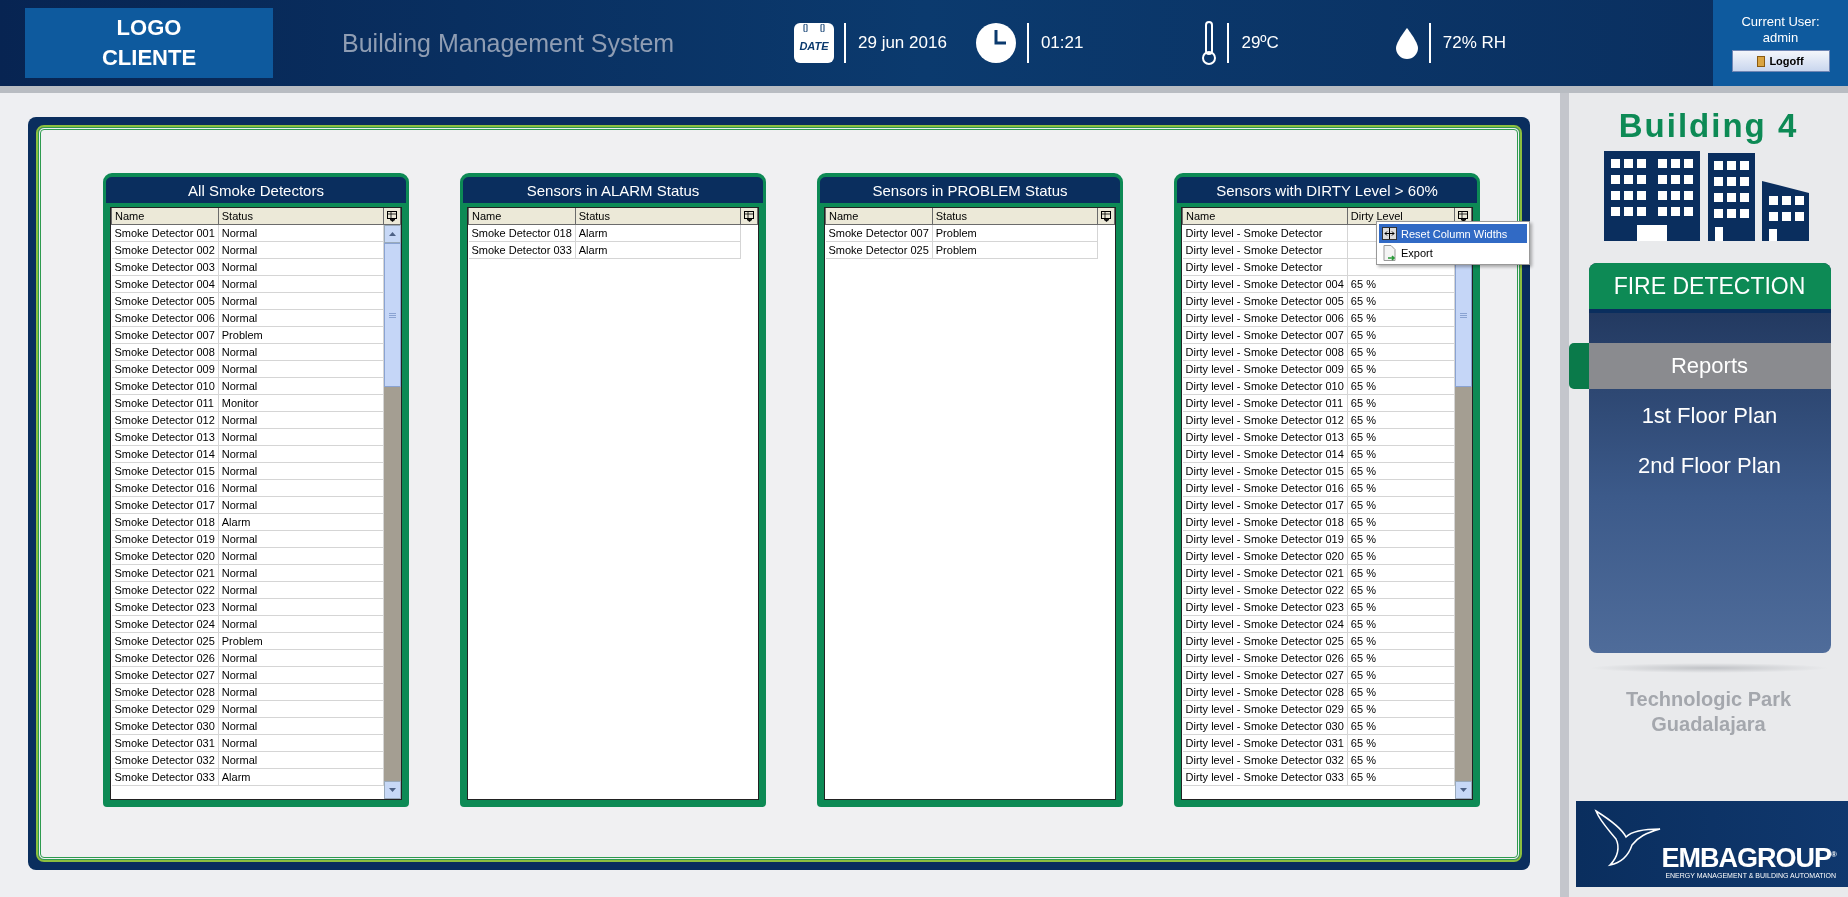 This screenshot has height=897, width=1848. What do you see at coordinates (165, 318) in the screenshot?
I see `table-cell: Smoke Detector 006` at bounding box center [165, 318].